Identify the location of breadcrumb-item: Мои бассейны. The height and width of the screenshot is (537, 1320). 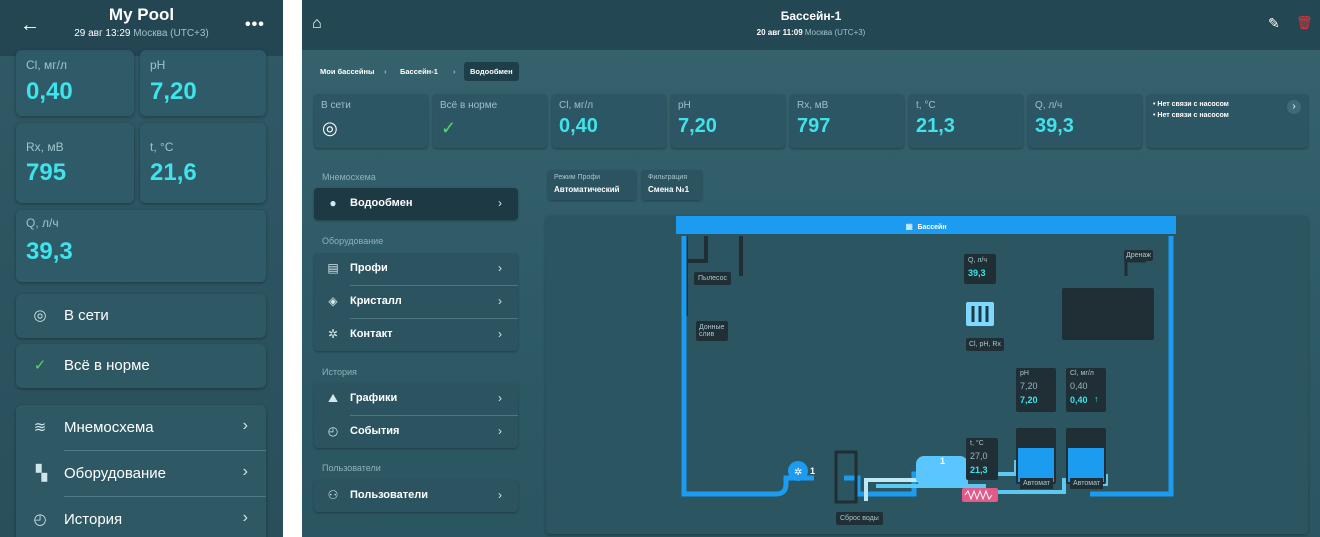
(347, 71).